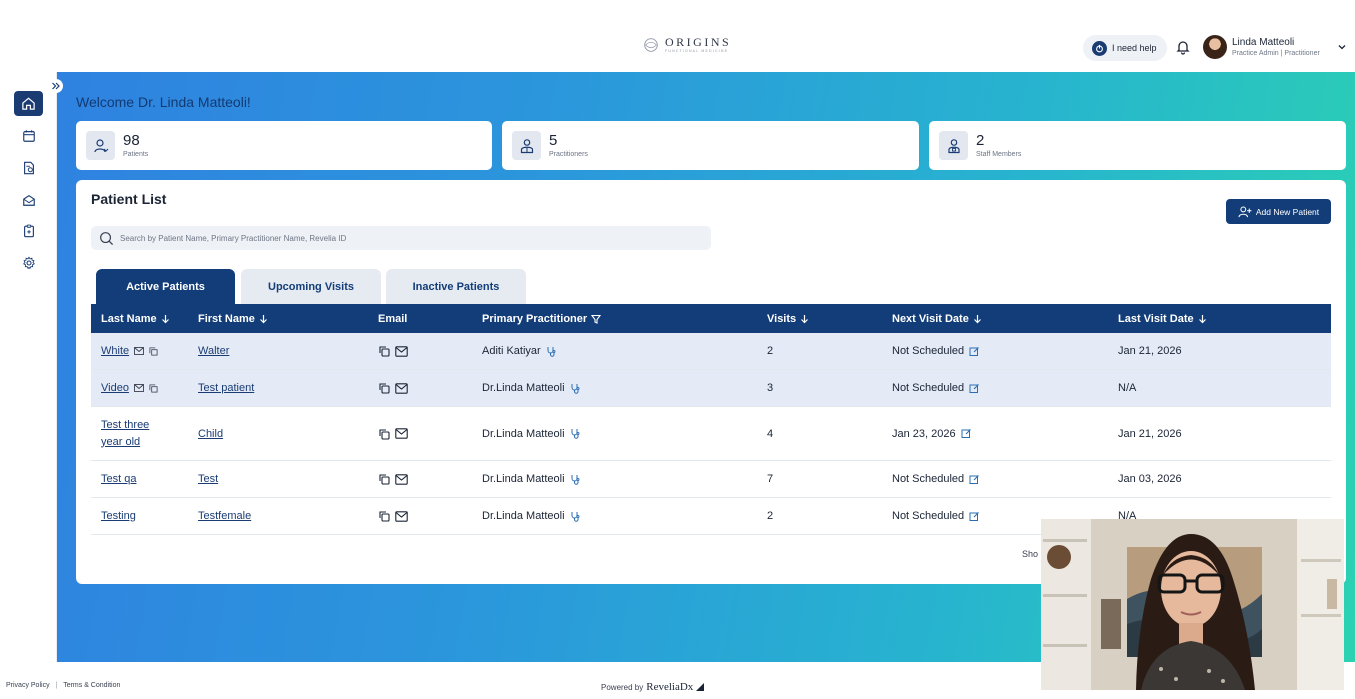  I want to click on stat-label: Patients, so click(136, 154).